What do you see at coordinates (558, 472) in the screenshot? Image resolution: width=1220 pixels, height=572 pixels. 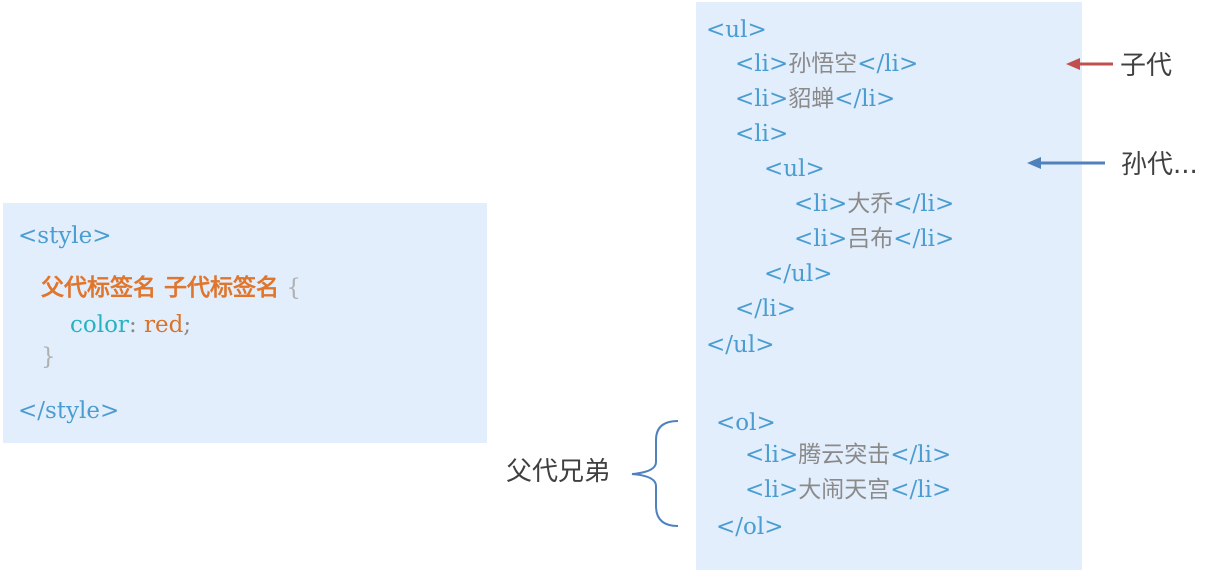 I see `sibling-label: 父代兄弟` at bounding box center [558, 472].